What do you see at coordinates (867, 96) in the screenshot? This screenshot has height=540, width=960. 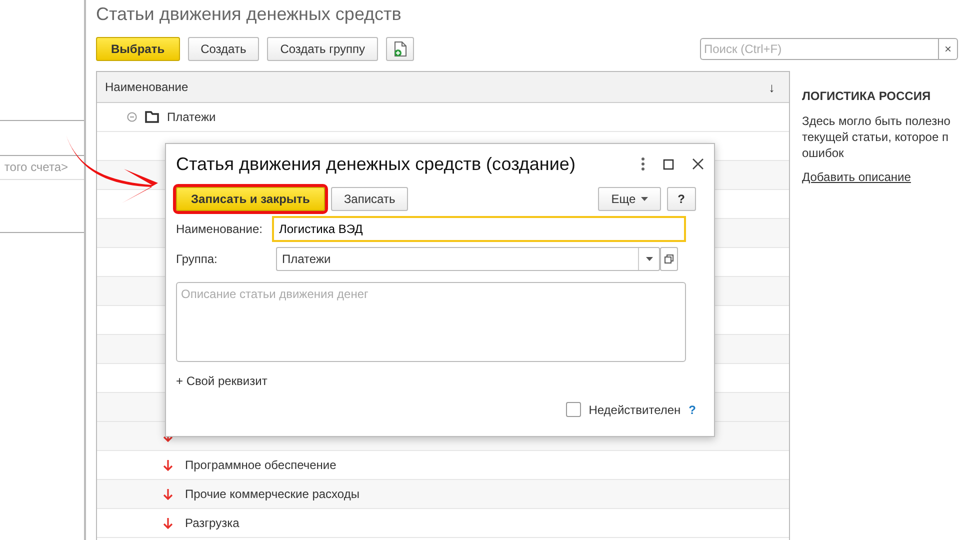 I see `info-title: ЛОГИСТИКА РОССИЯ` at bounding box center [867, 96].